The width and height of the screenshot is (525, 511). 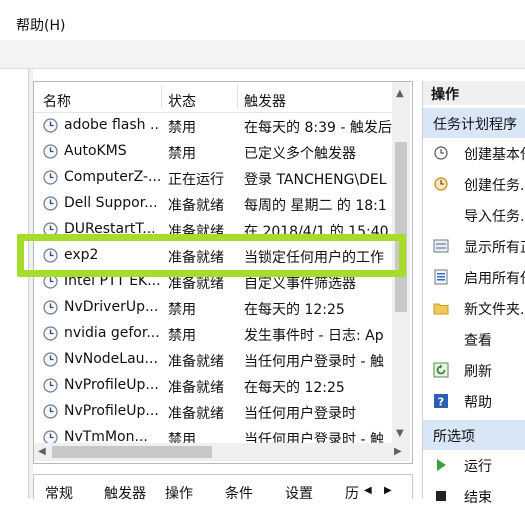 I want to click on tab-scroll-left-icon: ◀, so click(x=368, y=490).